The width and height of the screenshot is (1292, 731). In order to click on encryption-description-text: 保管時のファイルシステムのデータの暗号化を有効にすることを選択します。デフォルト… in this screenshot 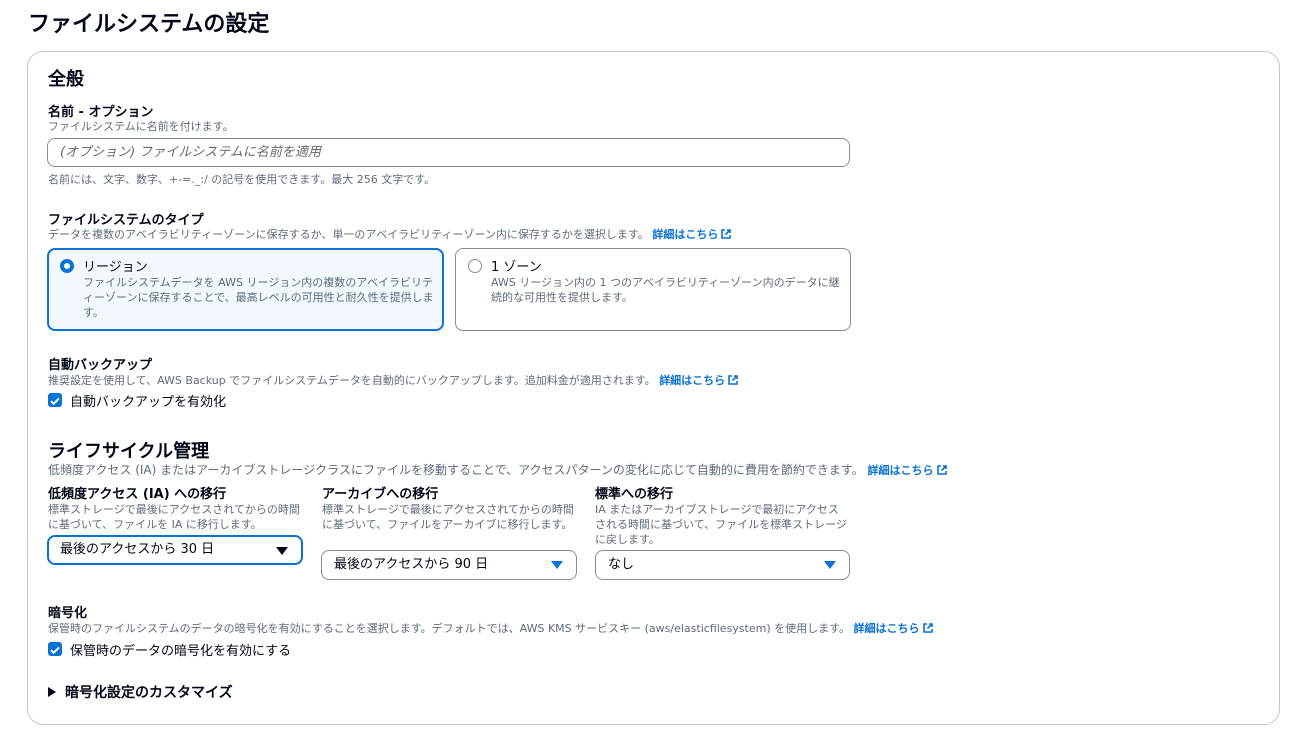, I will do `click(449, 628)`.